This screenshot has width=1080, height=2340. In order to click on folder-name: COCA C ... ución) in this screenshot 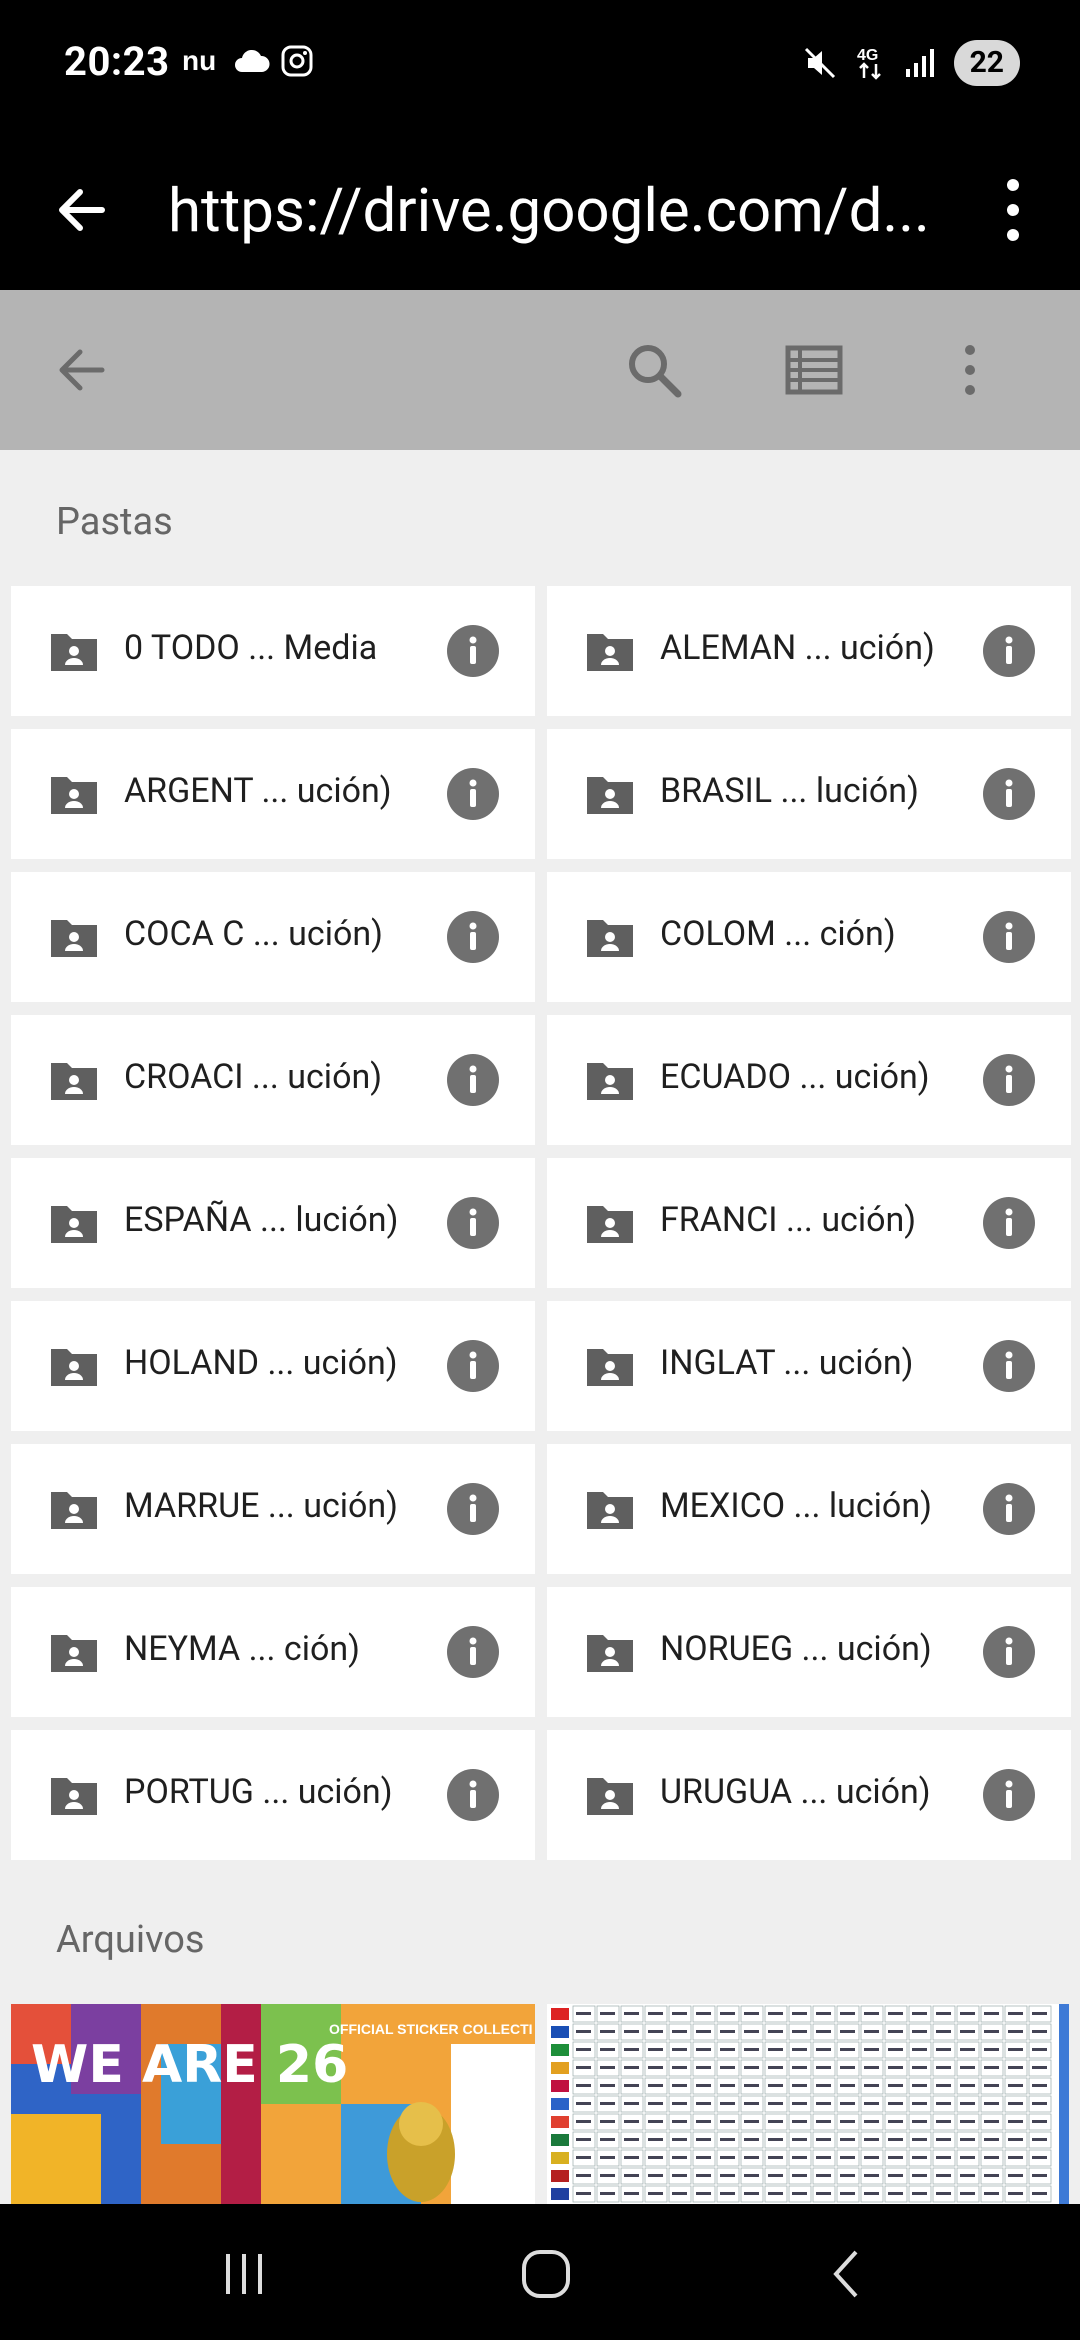, I will do `click(253, 934)`.